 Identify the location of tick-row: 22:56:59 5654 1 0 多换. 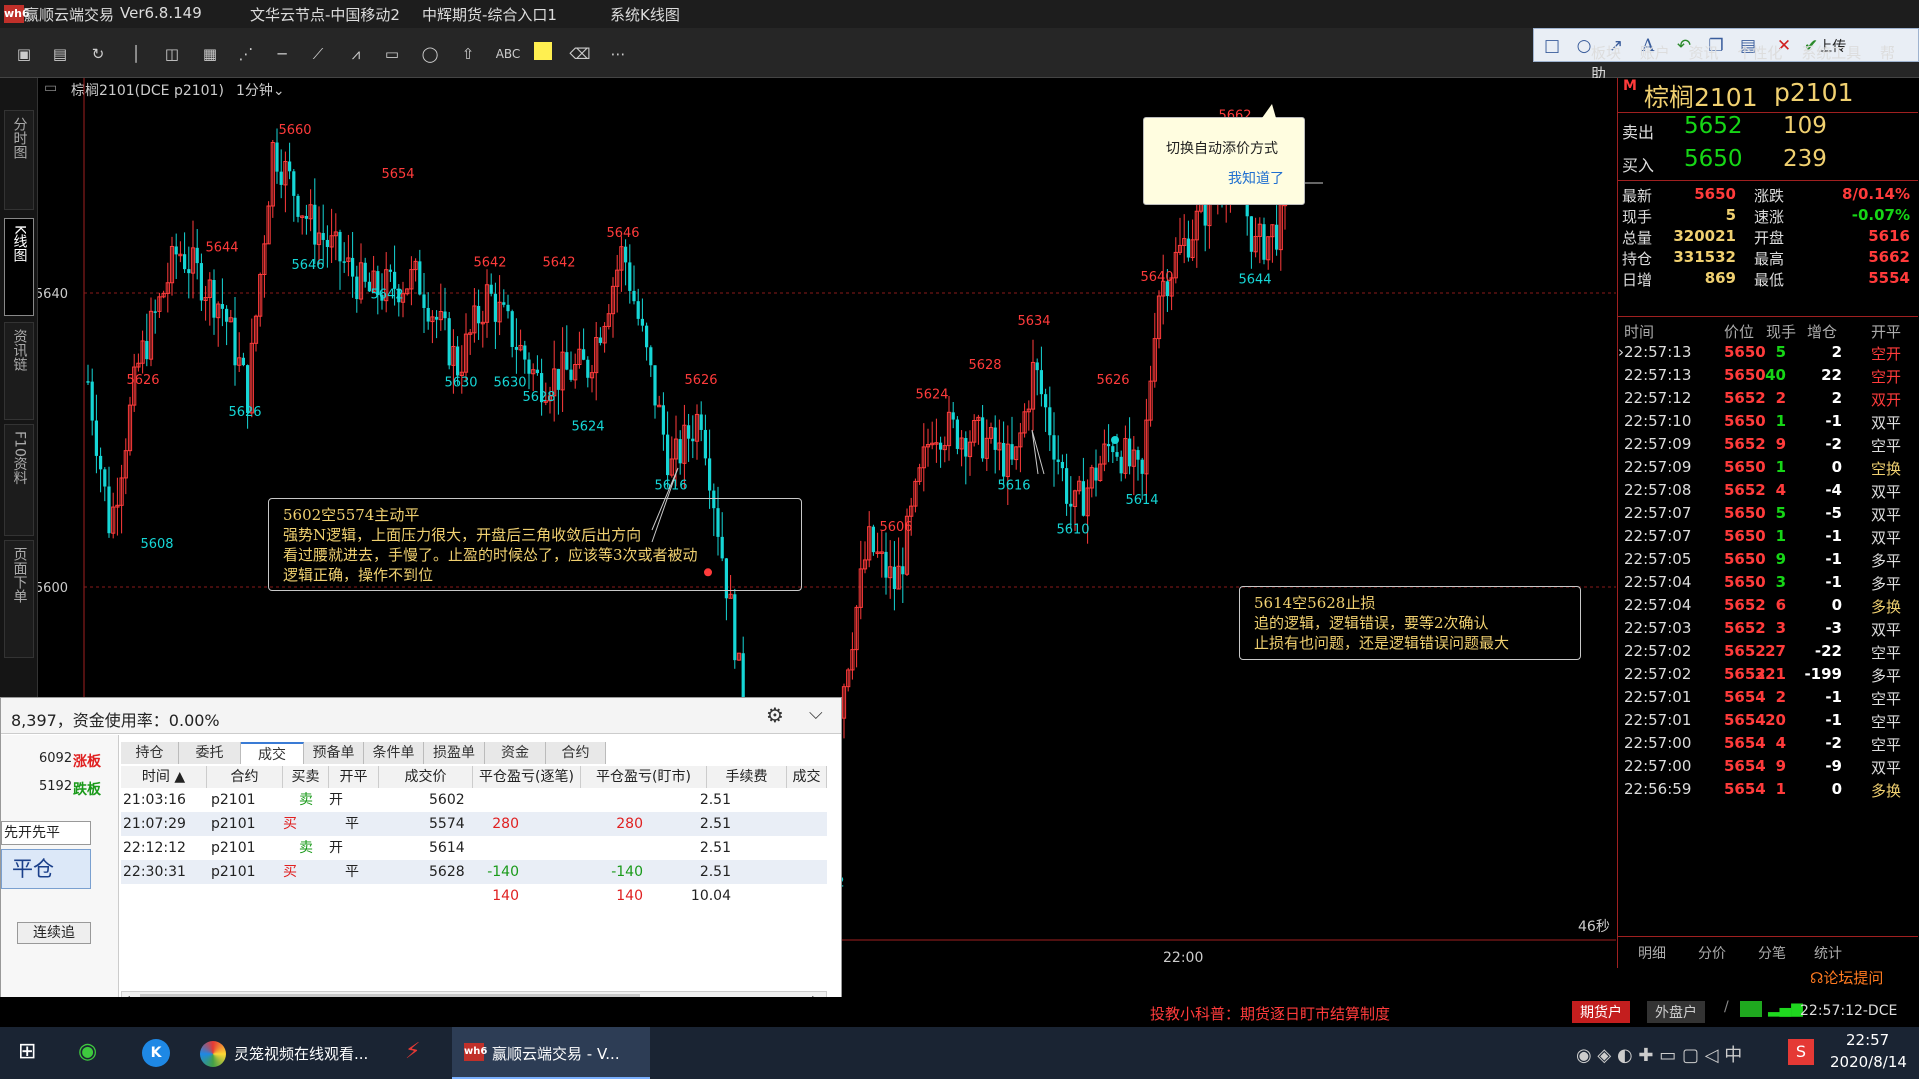
(1768, 793).